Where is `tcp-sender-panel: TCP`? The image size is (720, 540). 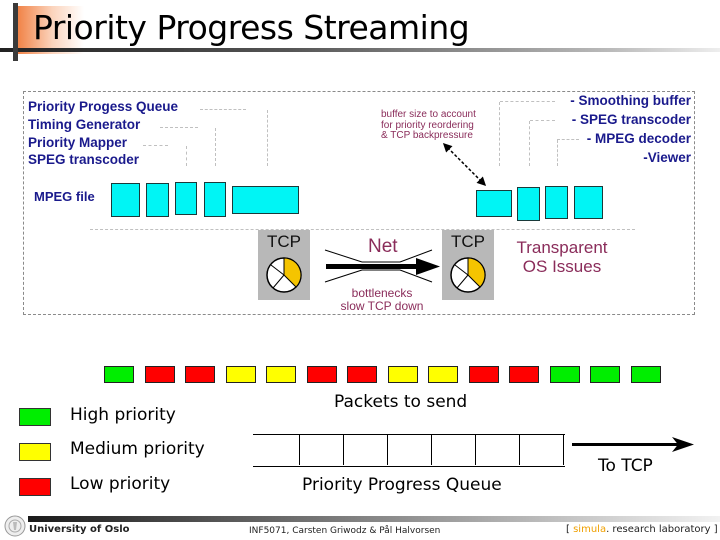
tcp-sender-panel: TCP is located at coordinates (284, 265).